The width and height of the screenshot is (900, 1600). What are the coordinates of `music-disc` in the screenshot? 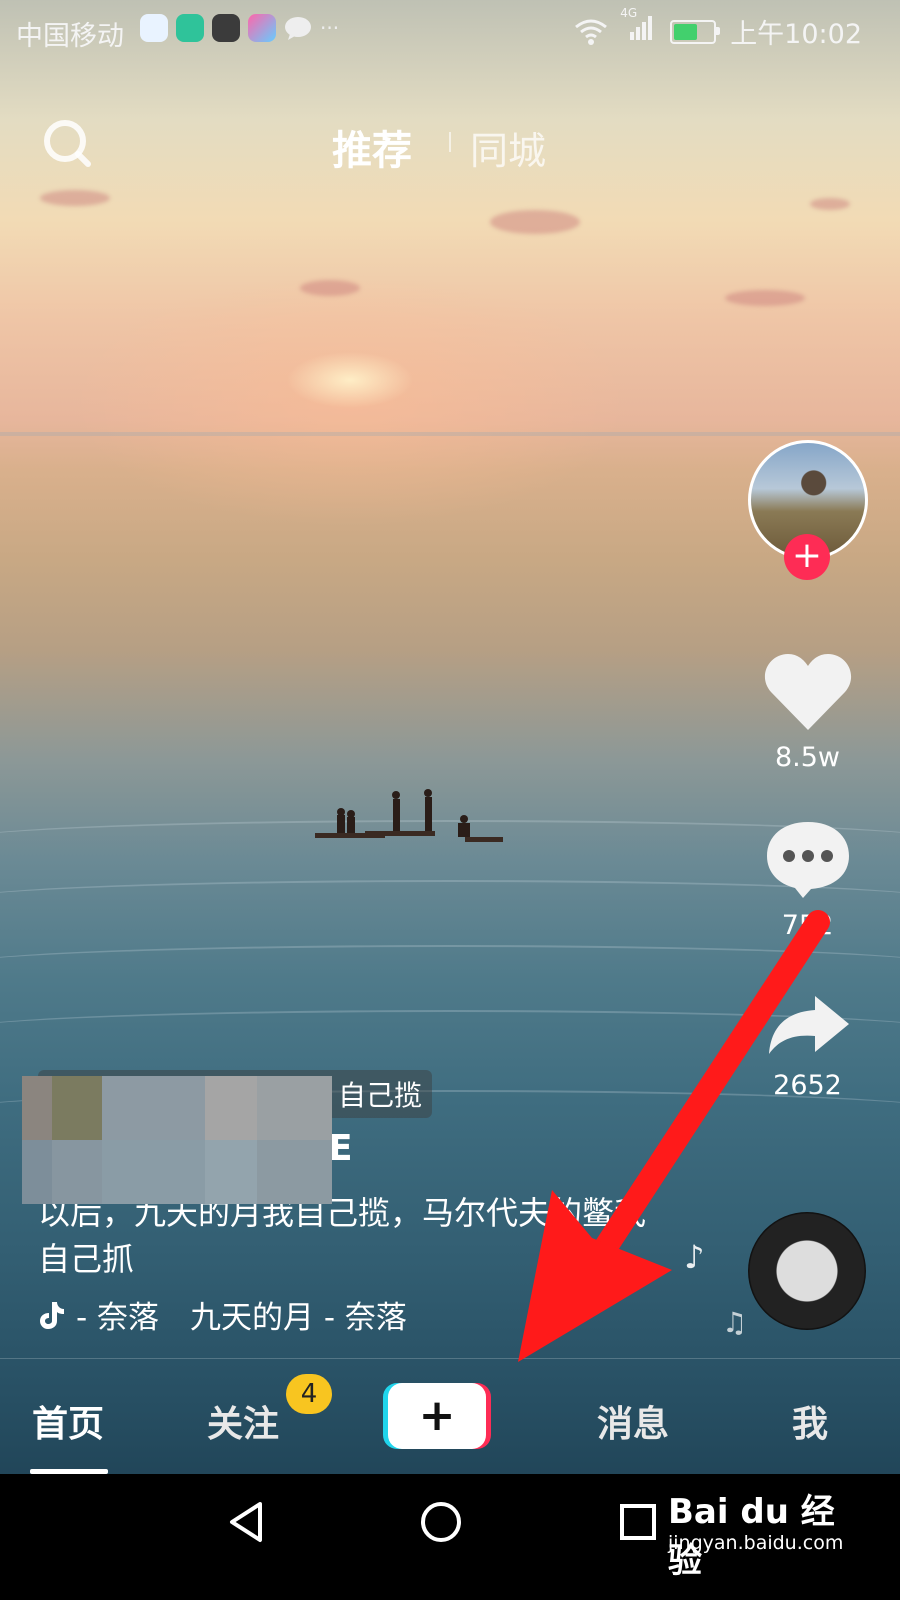 It's located at (807, 1271).